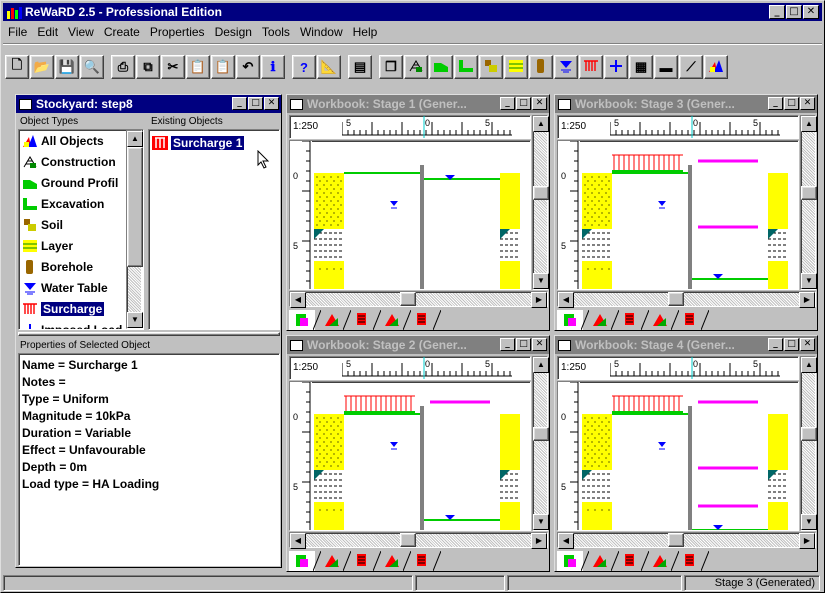 The height and width of the screenshot is (593, 825). I want to click on borehole-button, so click(541, 67).